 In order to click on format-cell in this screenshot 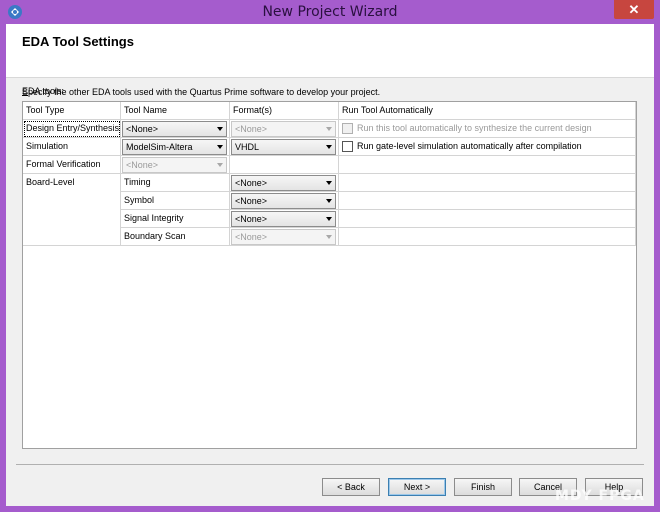, I will do `click(284, 165)`.